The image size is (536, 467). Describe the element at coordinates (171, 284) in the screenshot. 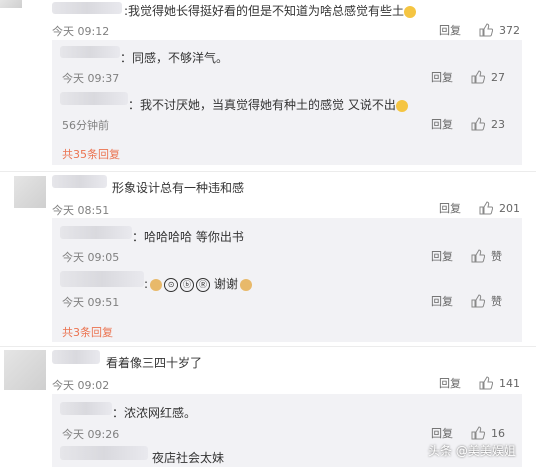

I see `circle-icon: ⊙` at that location.